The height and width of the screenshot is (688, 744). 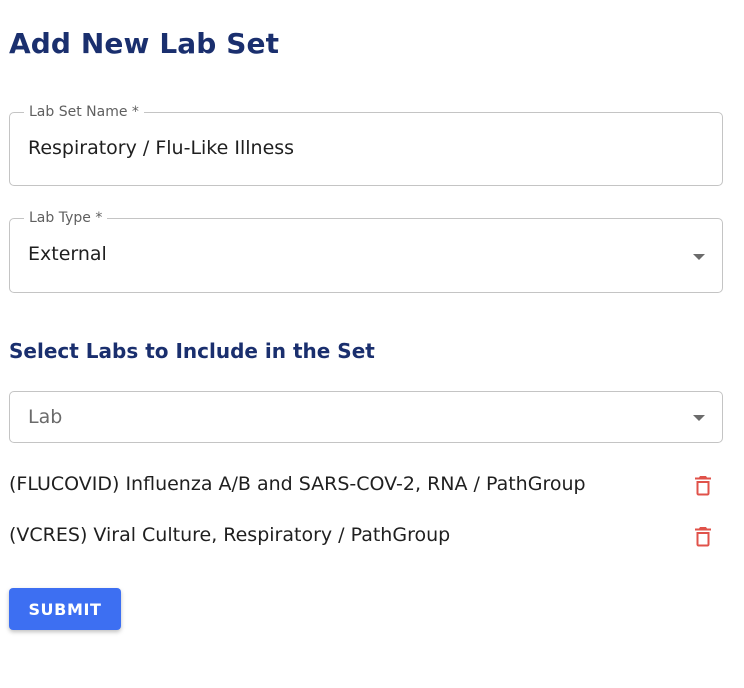 What do you see at coordinates (161, 148) in the screenshot?
I see `lab-set-name-input: Respiratory / Flu-Like Illness` at bounding box center [161, 148].